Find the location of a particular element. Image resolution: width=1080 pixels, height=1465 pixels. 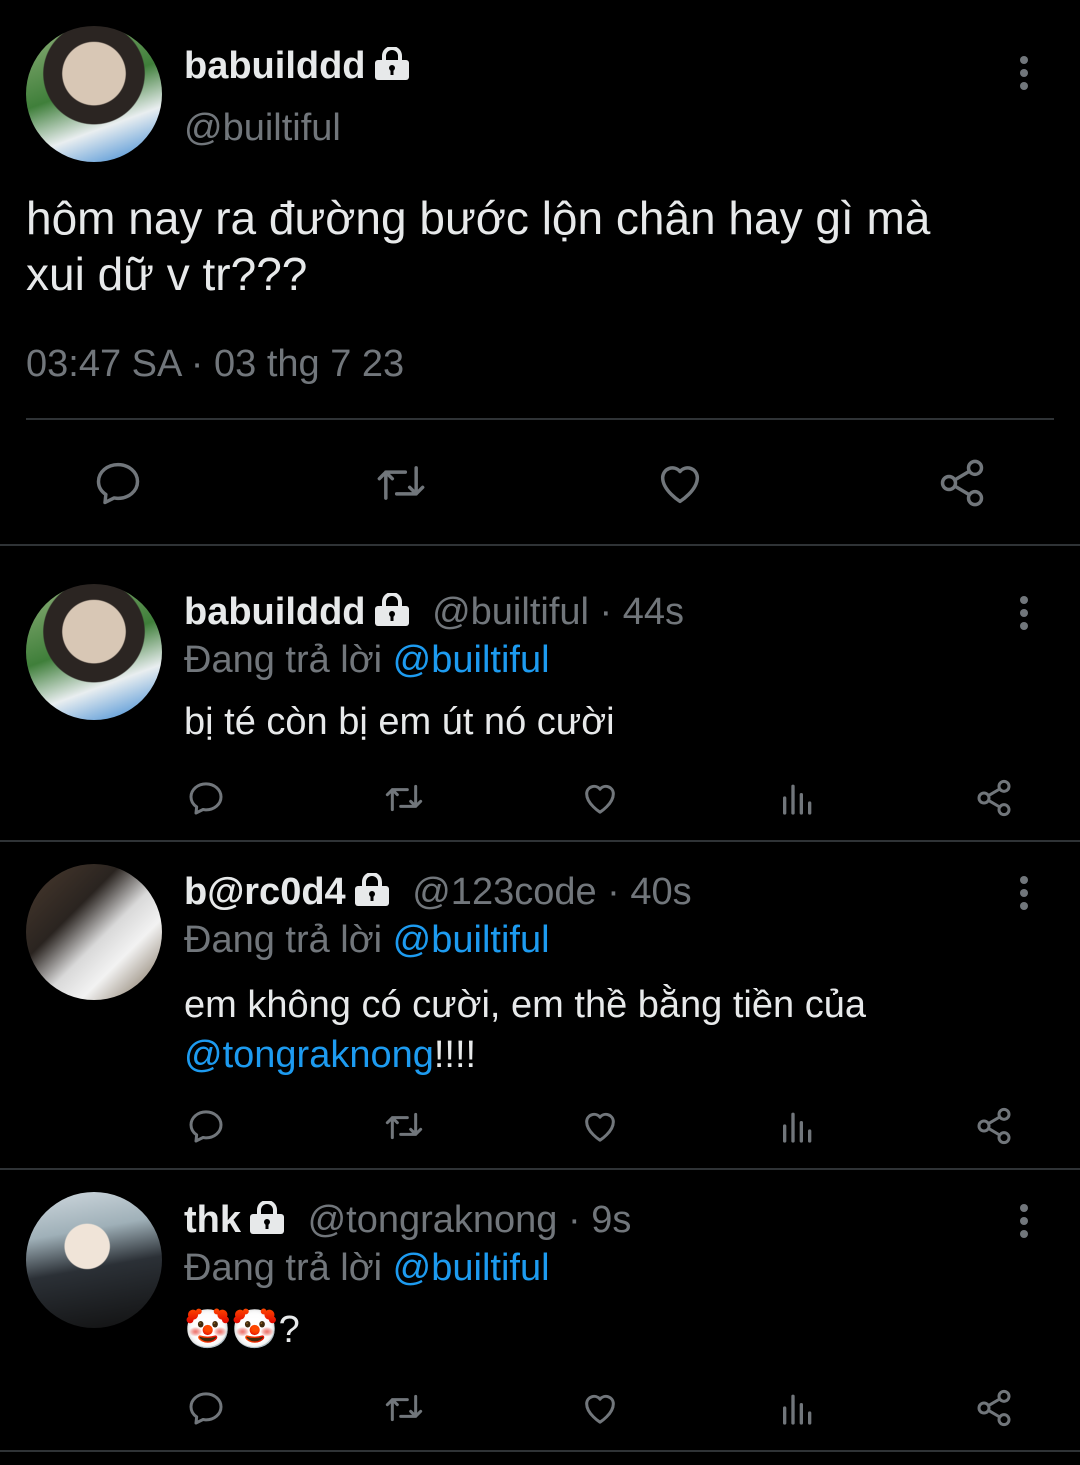

reply-text-line: @tongraknong!!!! is located at coordinates (525, 1055).